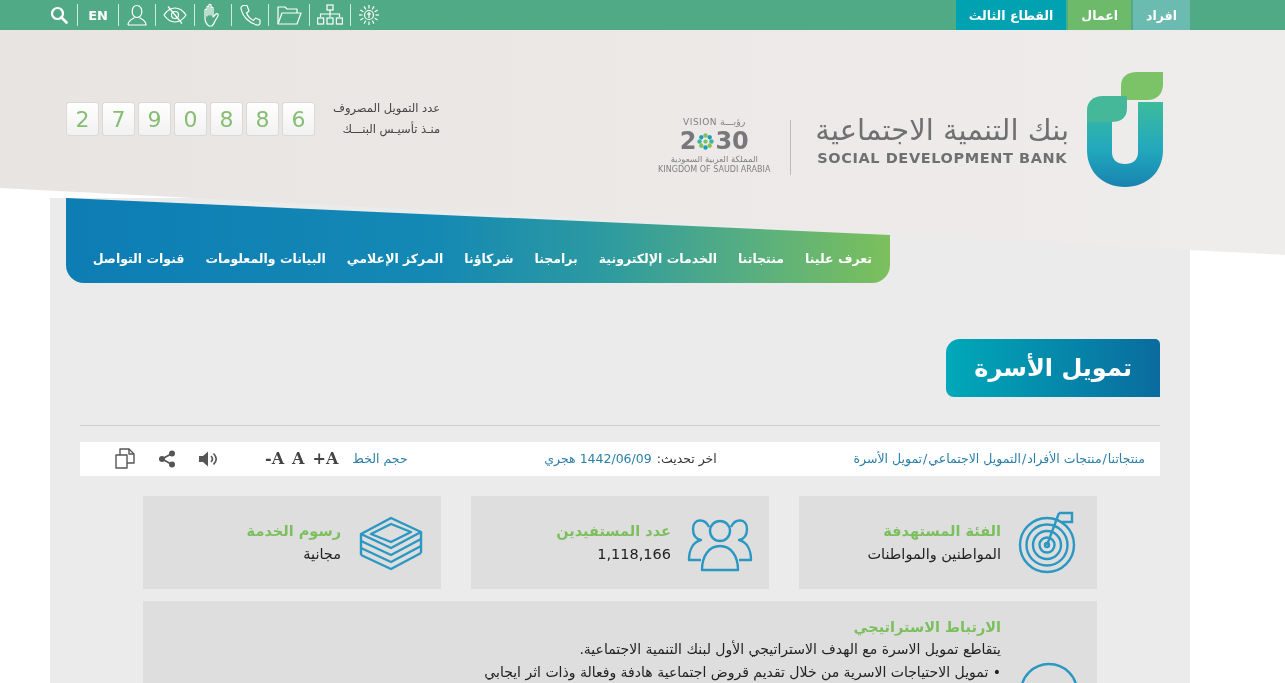  What do you see at coordinates (118, 119) in the screenshot?
I see `counter-digit: 7` at bounding box center [118, 119].